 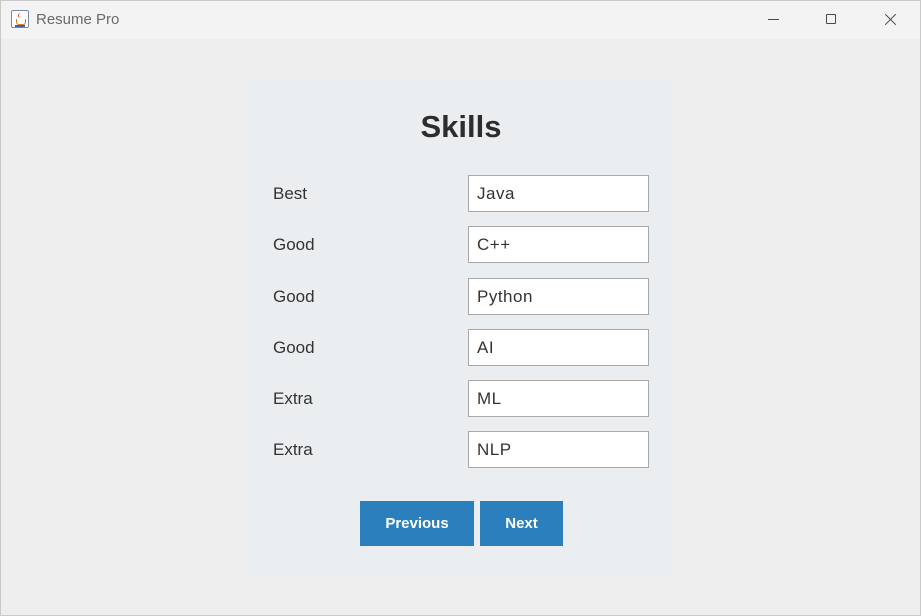 I want to click on minimize-icon, so click(x=773, y=19).